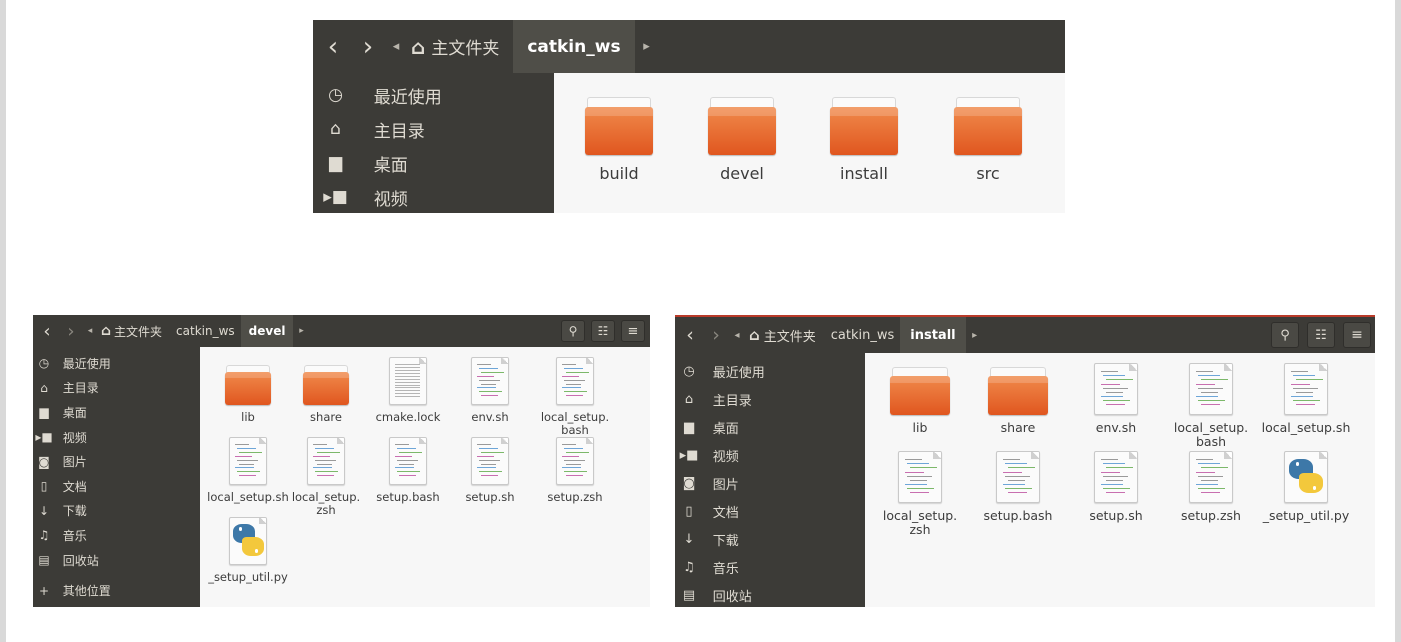 The height and width of the screenshot is (642, 1401). Describe the element at coordinates (742, 135) in the screenshot. I see `folder-item: devel` at that location.